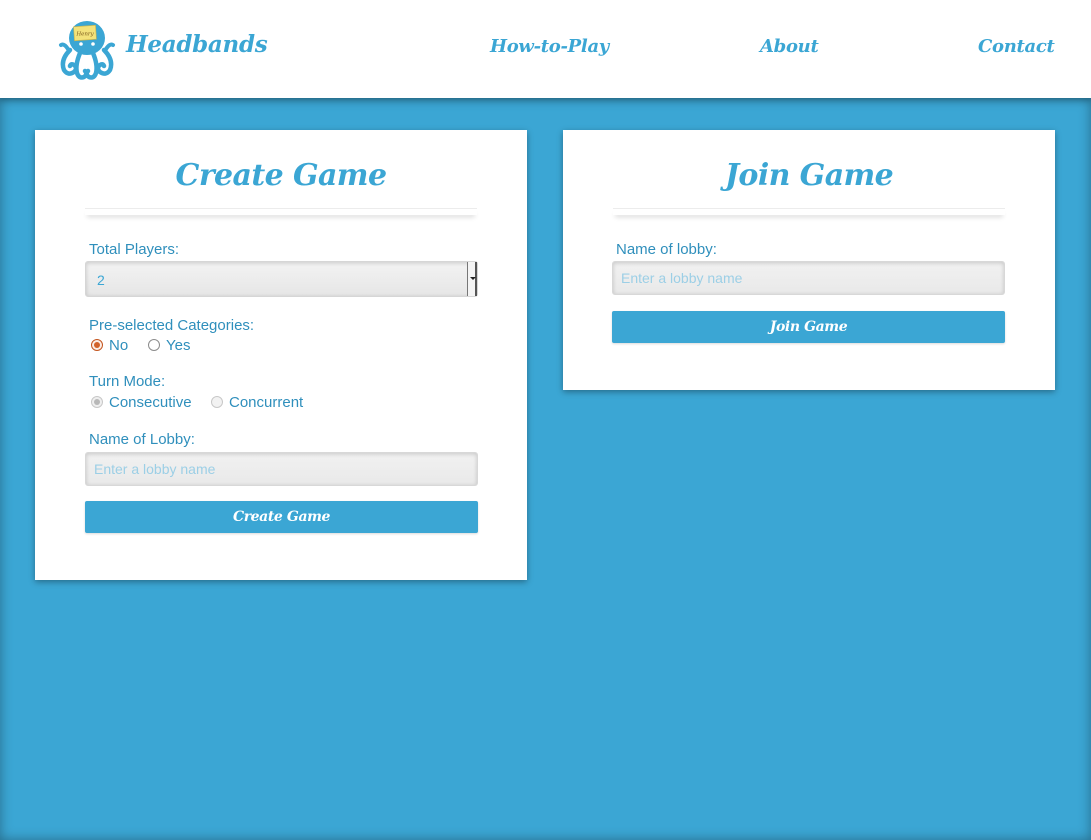 Image resolution: width=1091 pixels, height=840 pixels. I want to click on turn-mode-option-consecutive: Consecutive, so click(141, 402).